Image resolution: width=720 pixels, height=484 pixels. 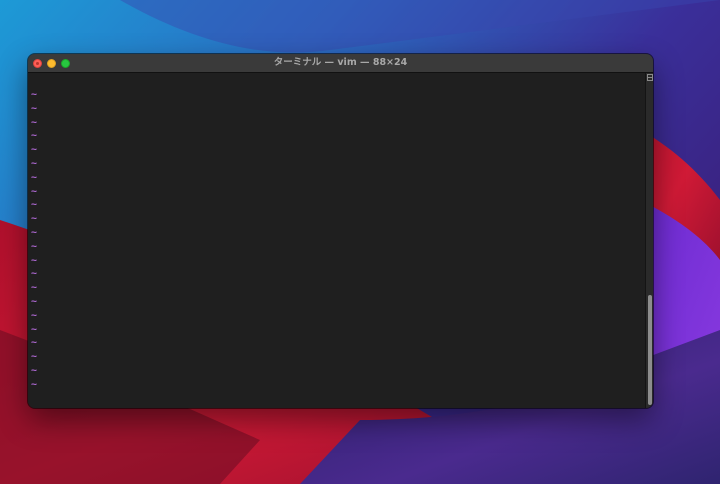 What do you see at coordinates (650, 77) in the screenshot?
I see `split-pane-icon` at bounding box center [650, 77].